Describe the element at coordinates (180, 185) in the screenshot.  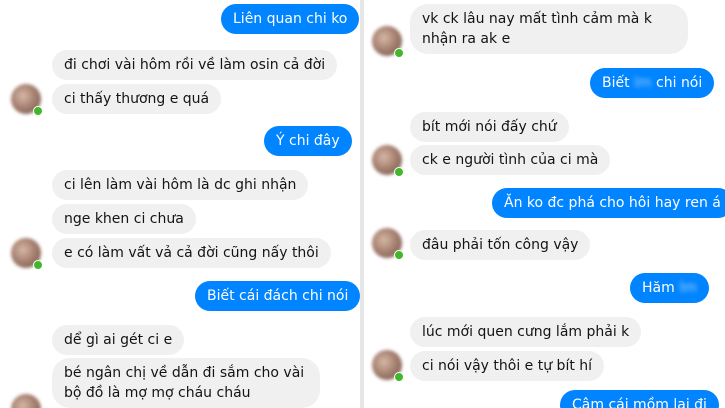
I see `message-bubble-incoming: ci lên làm vài hôm là dc ghi nhận` at that location.